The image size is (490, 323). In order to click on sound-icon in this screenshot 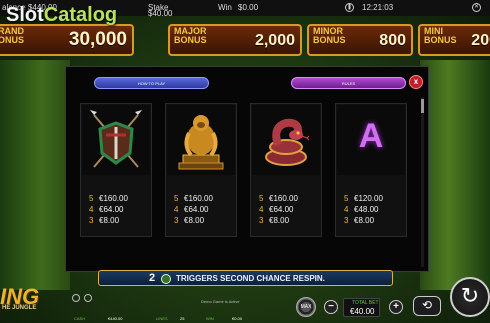, I will do `click(88, 298)`.